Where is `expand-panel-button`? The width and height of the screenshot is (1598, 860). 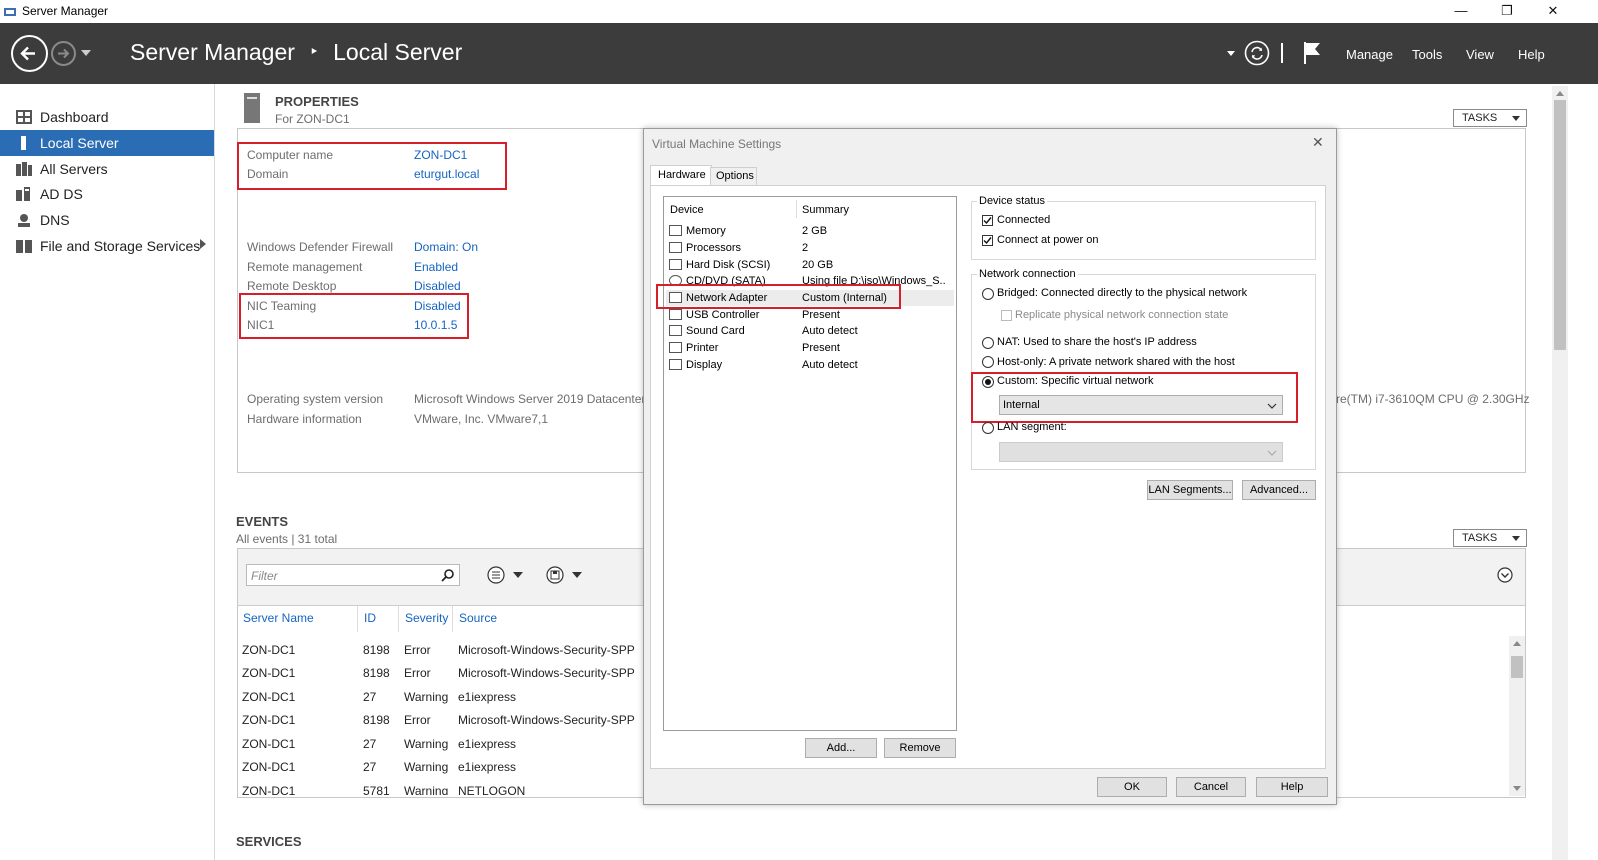 expand-panel-button is located at coordinates (1505, 575).